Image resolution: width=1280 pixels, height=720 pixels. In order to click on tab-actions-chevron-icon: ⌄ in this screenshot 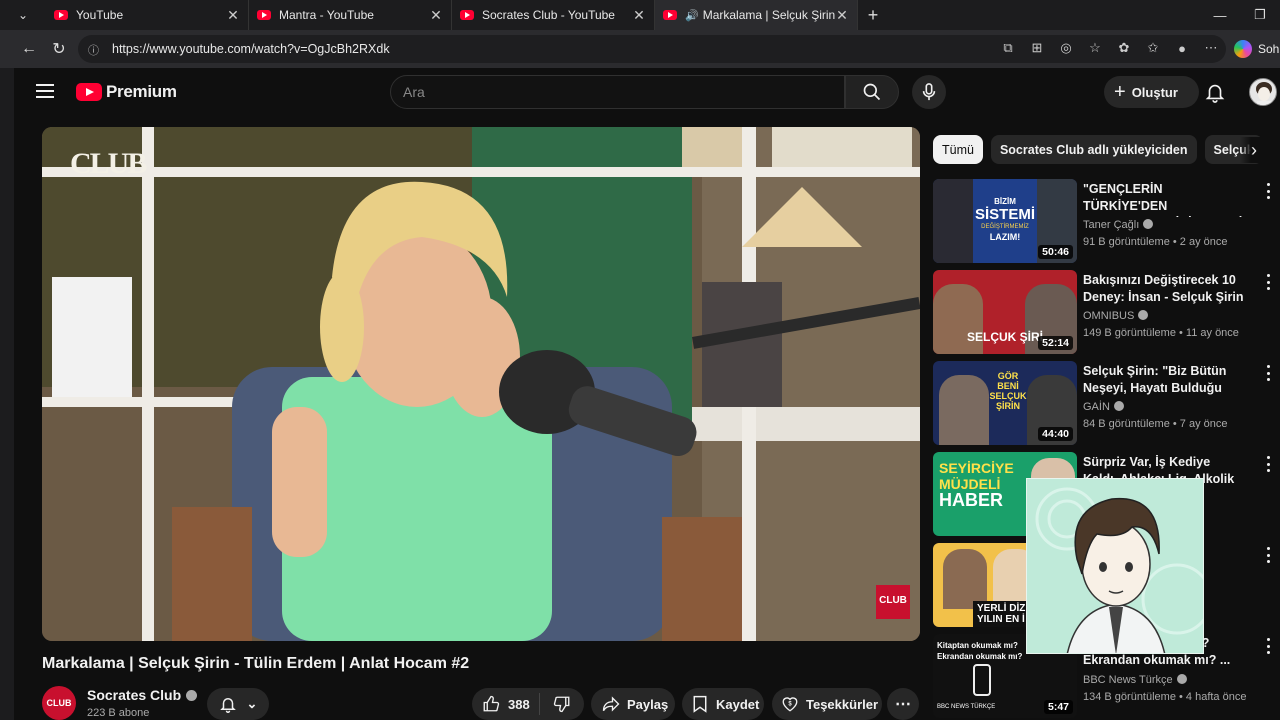, I will do `click(23, 15)`.